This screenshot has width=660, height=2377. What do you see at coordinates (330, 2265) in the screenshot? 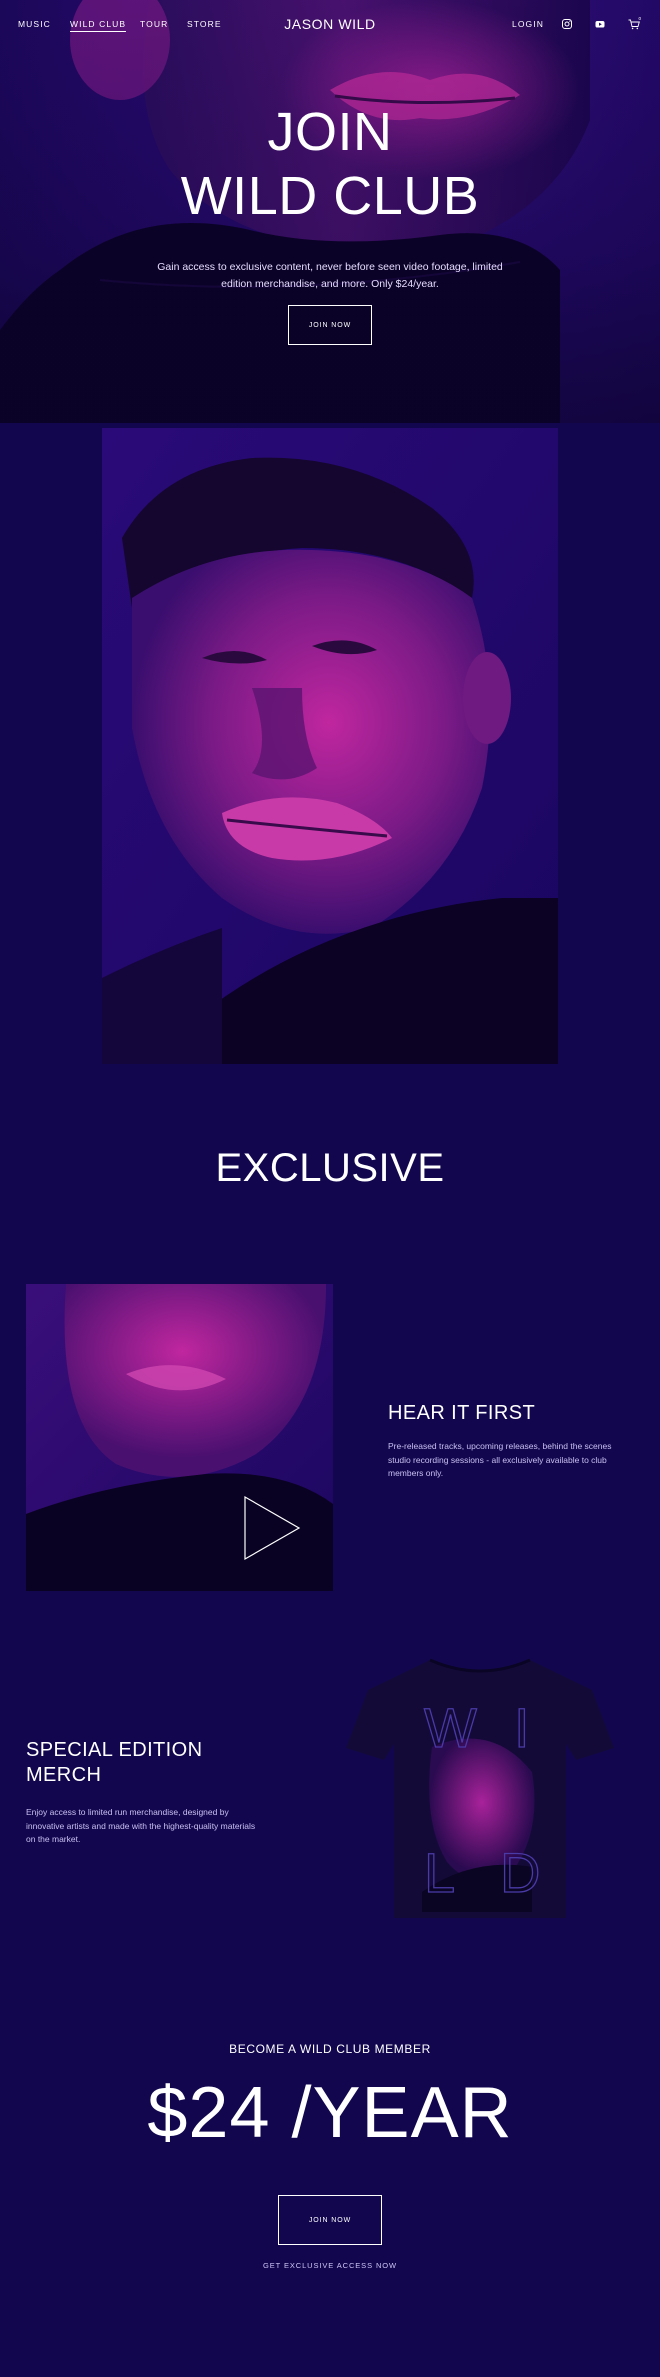
I see `cta-footnote: GET EXCLUSIVE ACCESS NOW` at bounding box center [330, 2265].